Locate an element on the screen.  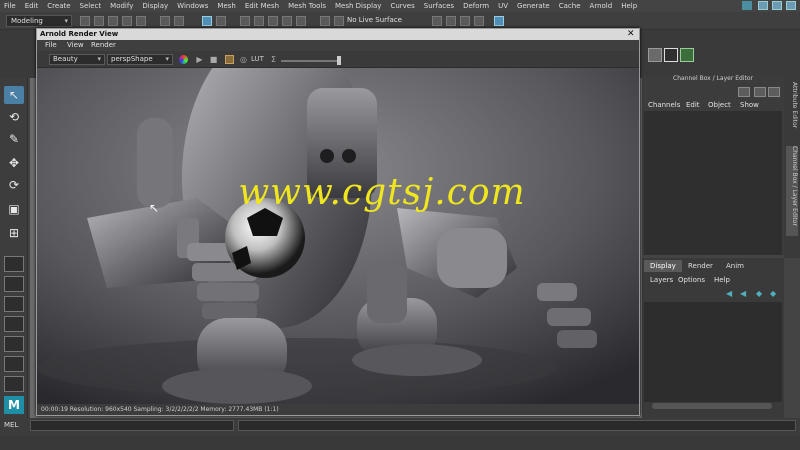
mel-input is located at coordinates (132, 425).